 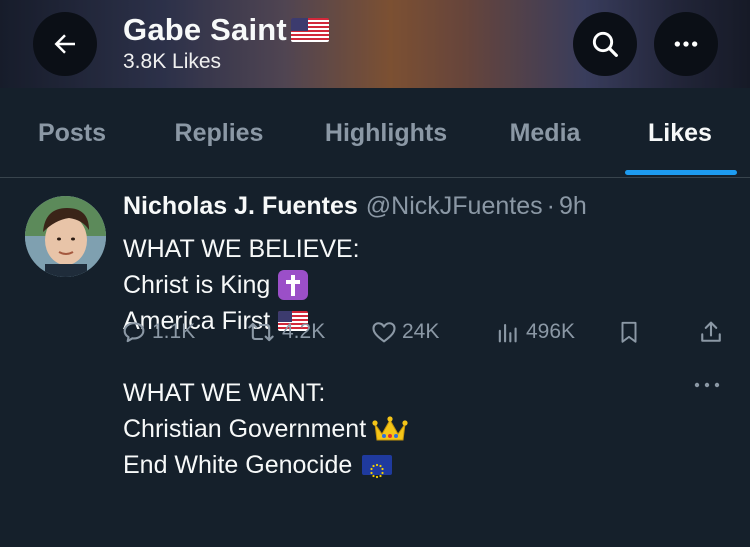 What do you see at coordinates (72, 133) in the screenshot?
I see `tab-posts: Posts` at bounding box center [72, 133].